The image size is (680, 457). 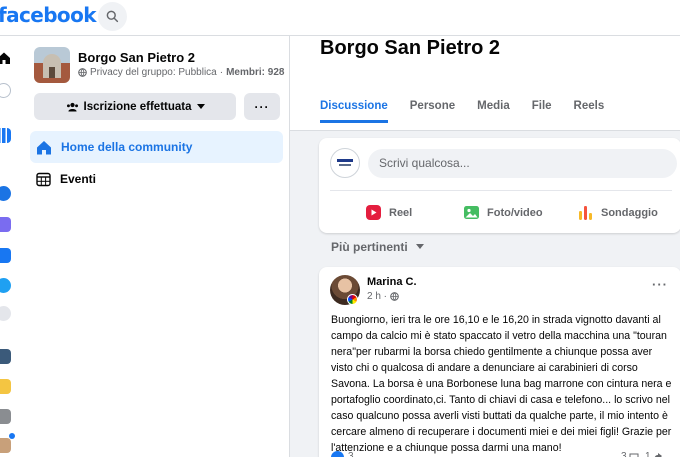 What do you see at coordinates (392, 282) in the screenshot?
I see `post-author: Marina C.` at bounding box center [392, 282].